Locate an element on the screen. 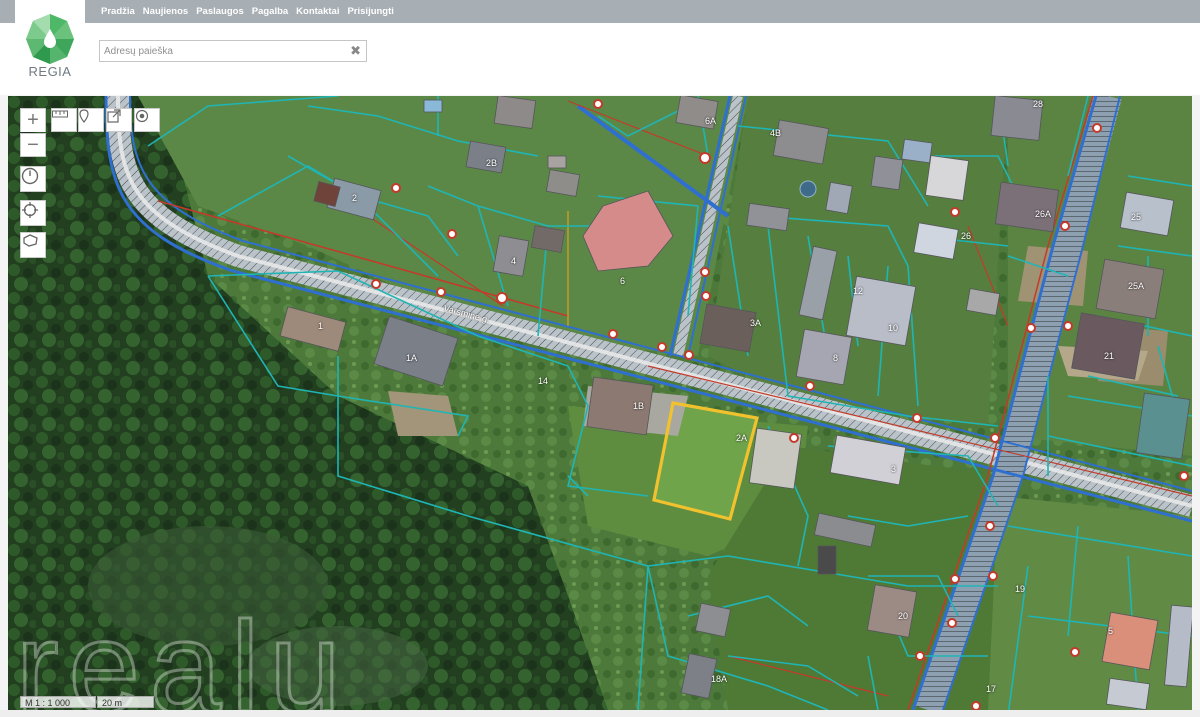  lasso-icon is located at coordinates (30, 240).